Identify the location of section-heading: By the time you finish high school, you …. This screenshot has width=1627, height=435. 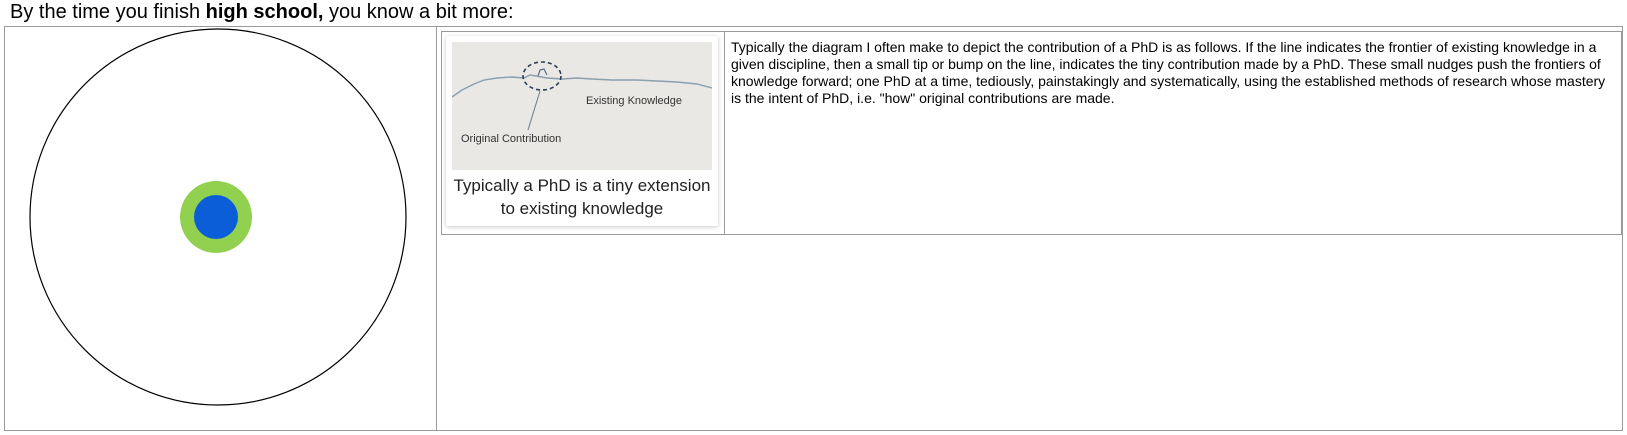
(262, 12).